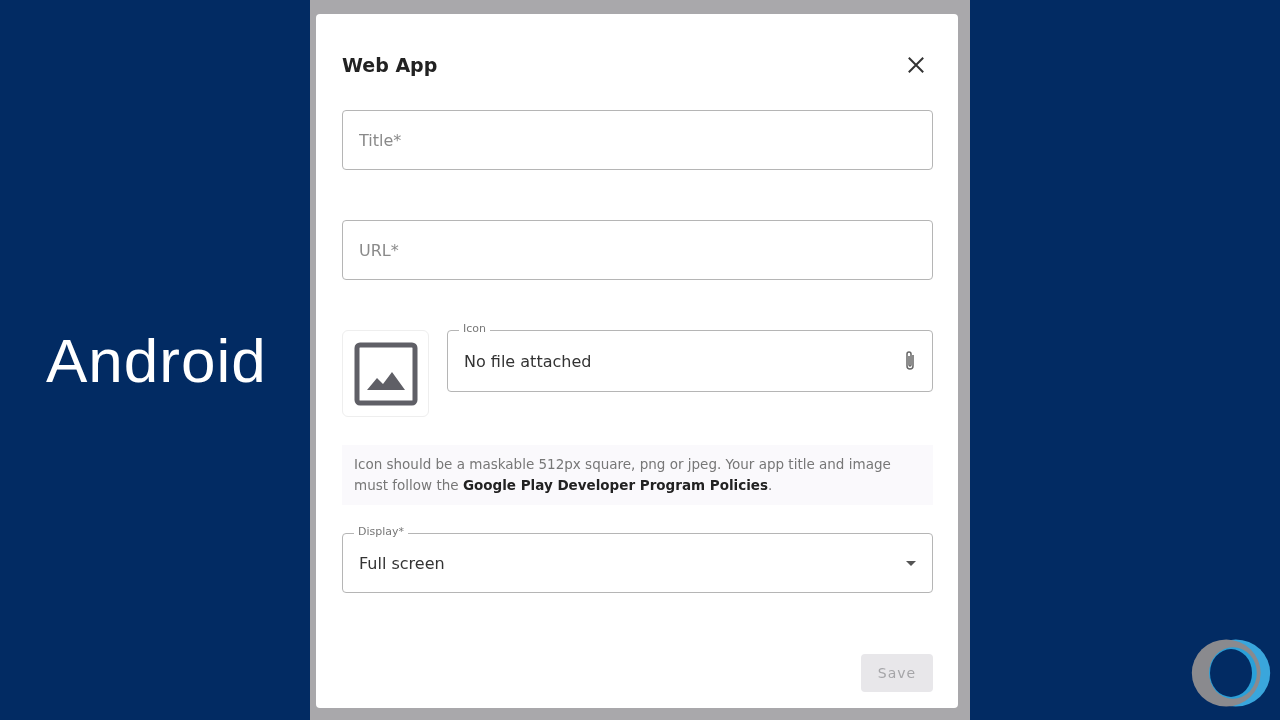 The height and width of the screenshot is (720, 1280). I want to click on dialog-title: Web App, so click(390, 65).